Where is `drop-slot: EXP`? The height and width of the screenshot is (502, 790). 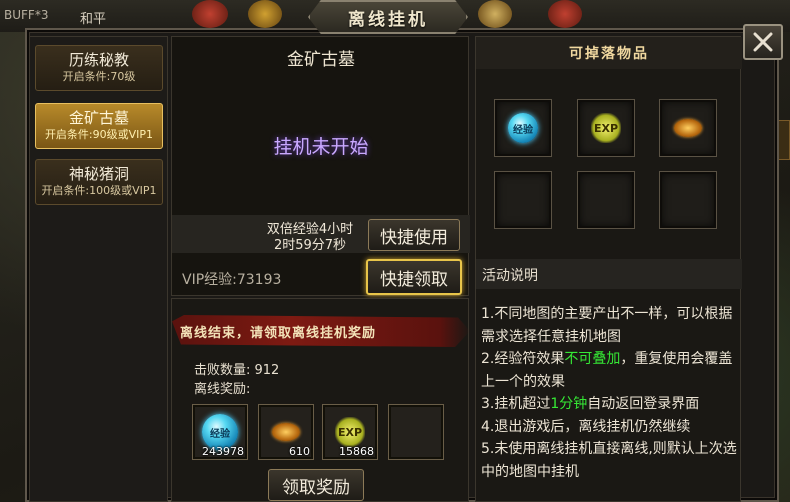 drop-slot: EXP is located at coordinates (606, 128).